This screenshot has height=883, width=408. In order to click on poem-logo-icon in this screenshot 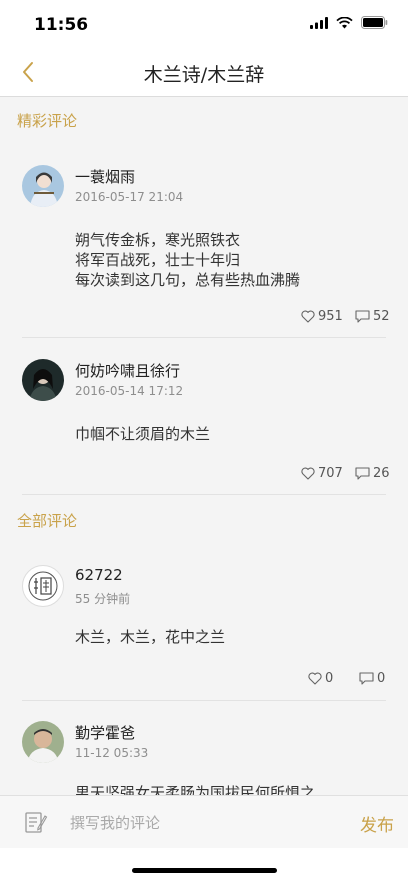, I will do `click(43, 586)`.